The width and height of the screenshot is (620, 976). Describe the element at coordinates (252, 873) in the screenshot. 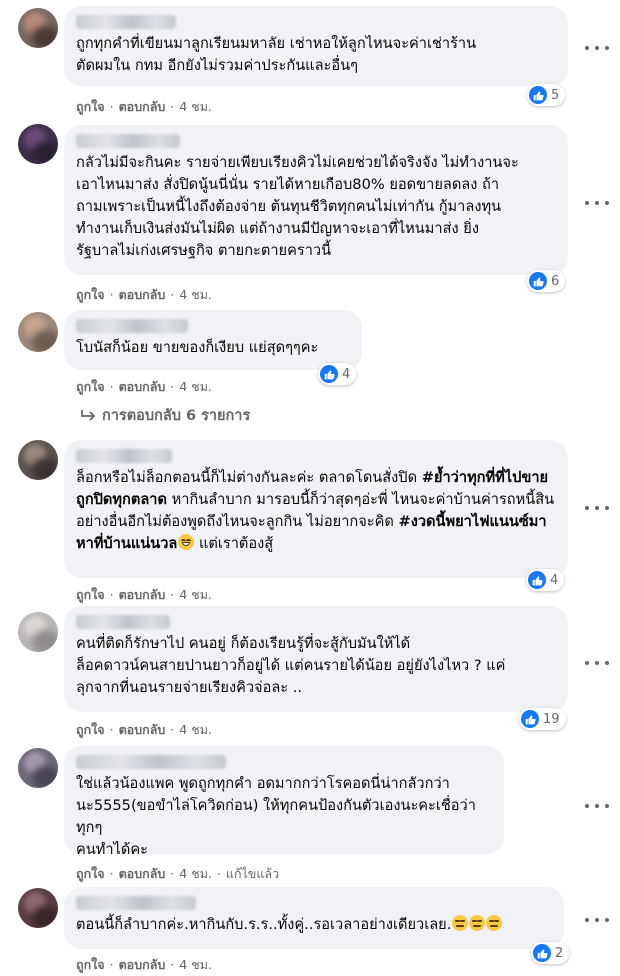

I see `edited-label: แก้ไขแล้ว` at that location.